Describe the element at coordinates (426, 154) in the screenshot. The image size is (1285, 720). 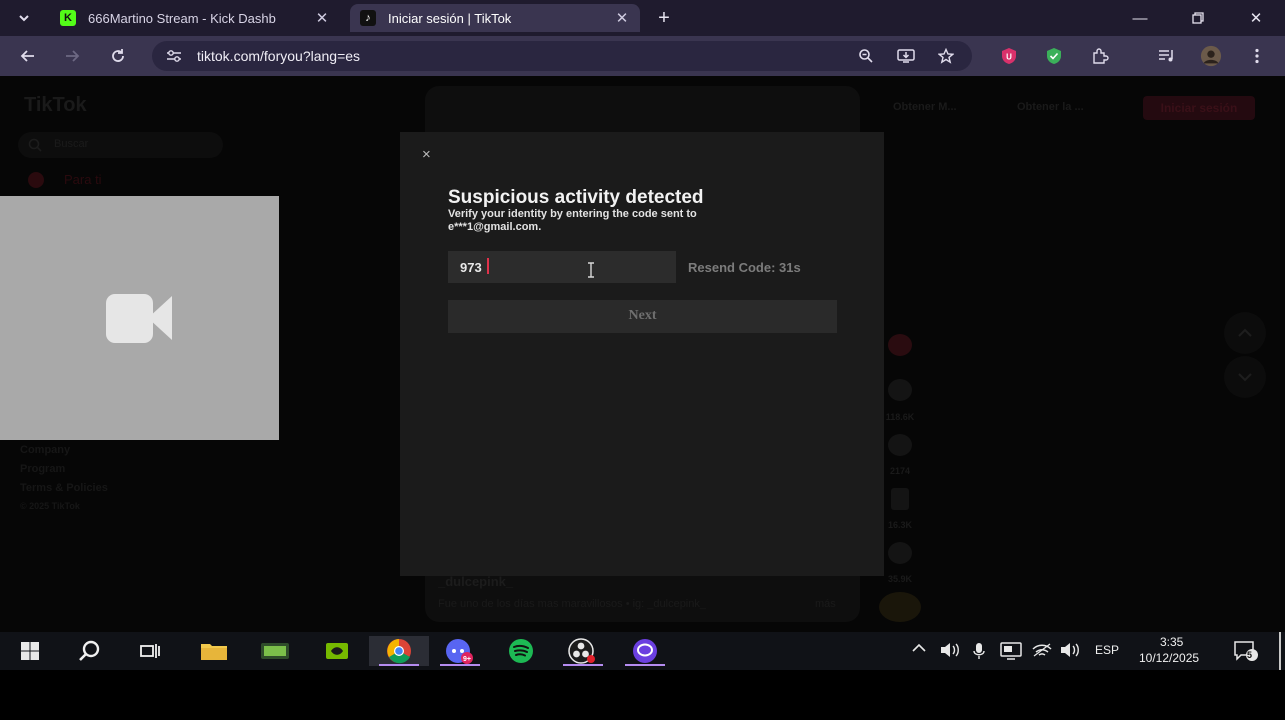
I see `close-icon: ×` at that location.